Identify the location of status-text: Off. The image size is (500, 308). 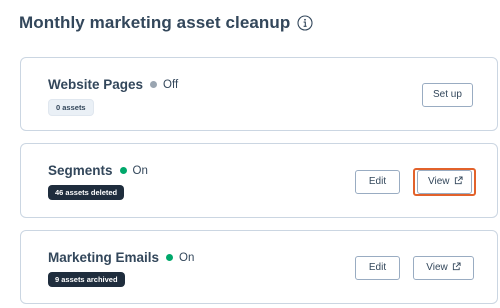
(171, 84).